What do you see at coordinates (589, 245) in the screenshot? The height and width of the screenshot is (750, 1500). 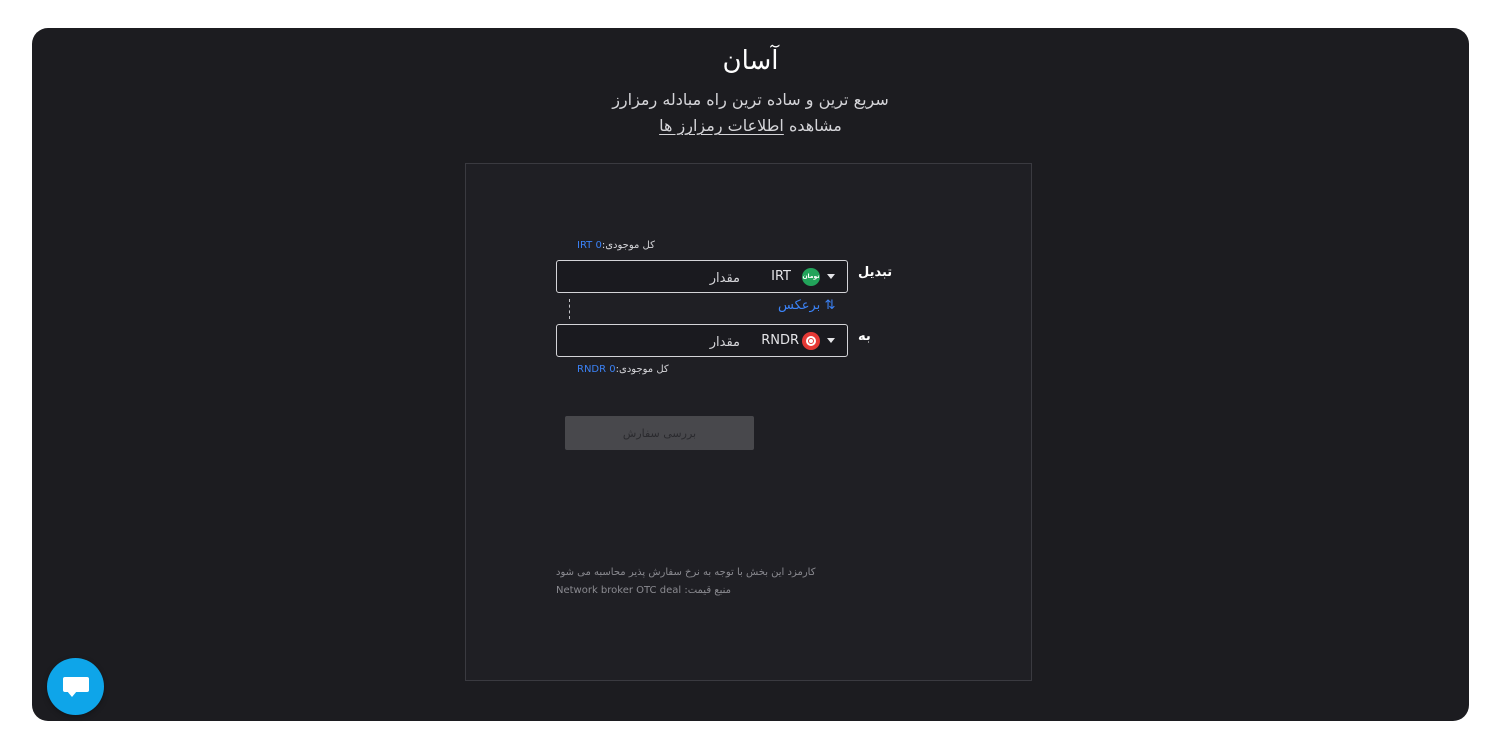 I see `from-balance-value: 0 IRT` at bounding box center [589, 245].